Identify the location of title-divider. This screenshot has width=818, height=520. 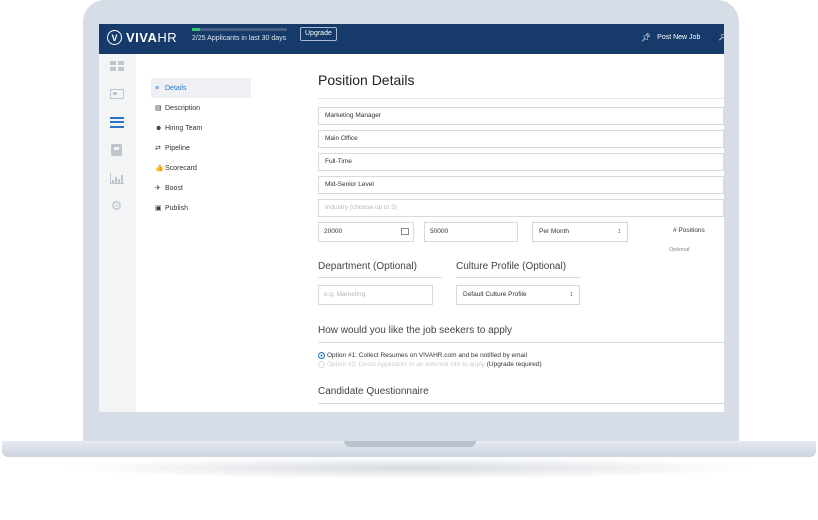
(521, 98).